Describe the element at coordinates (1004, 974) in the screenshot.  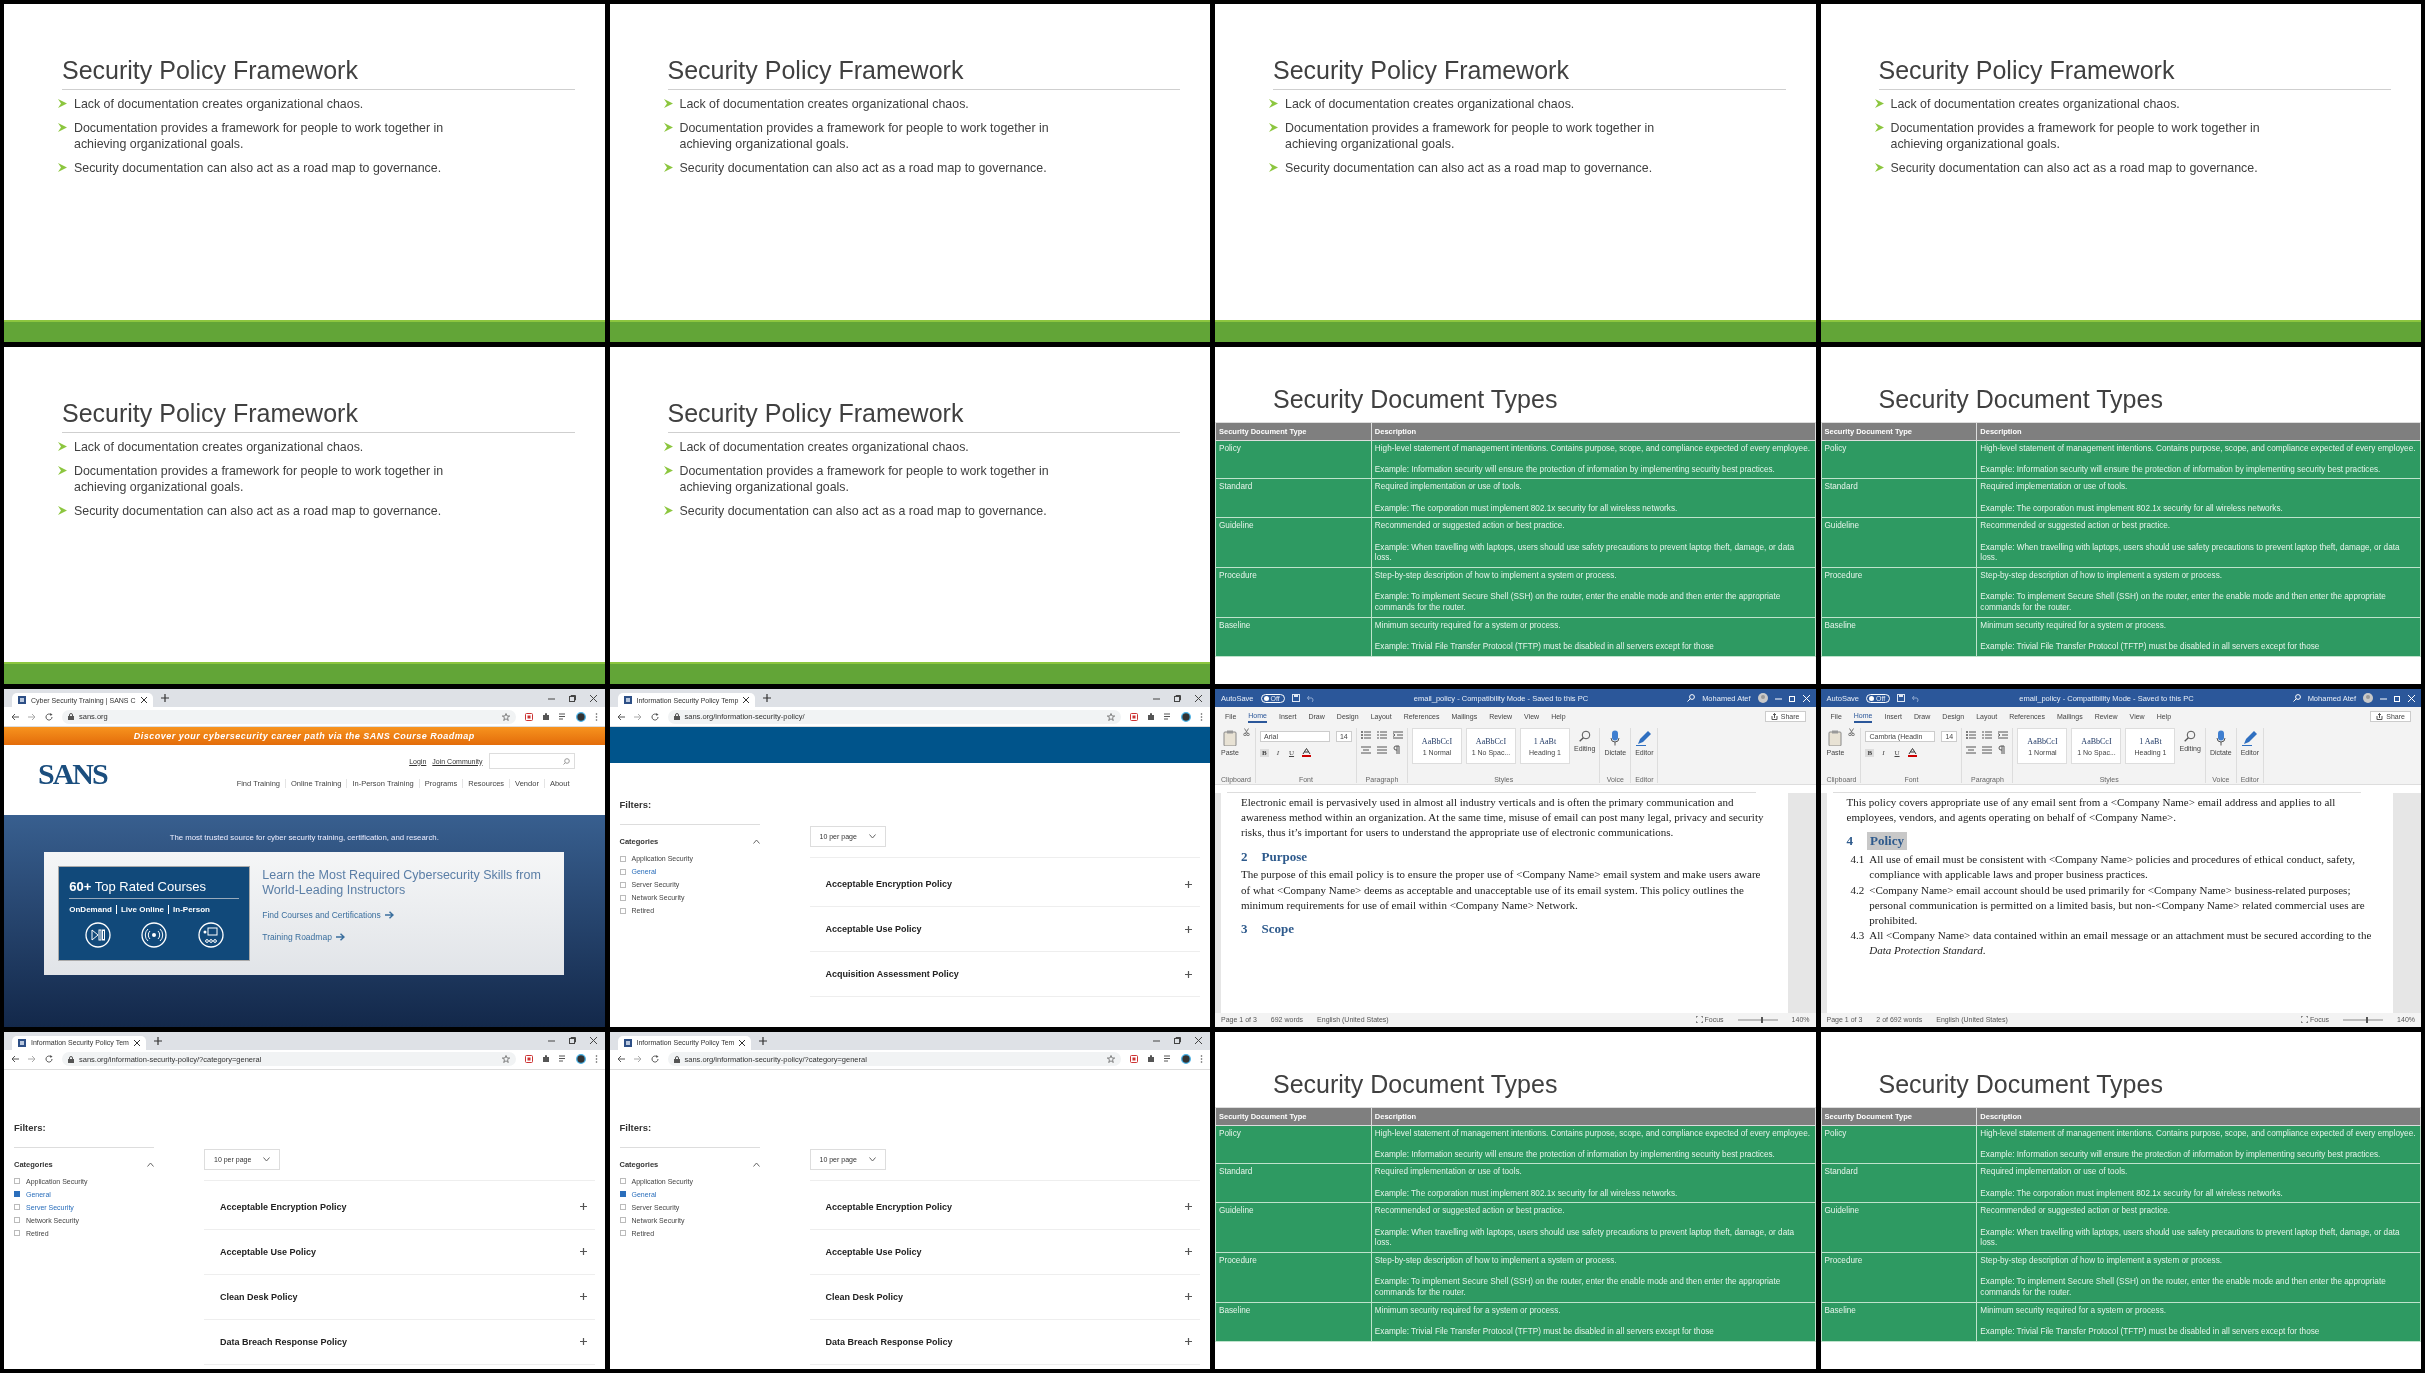
I see `accordion-item: Acquisition Assessment Policy` at that location.